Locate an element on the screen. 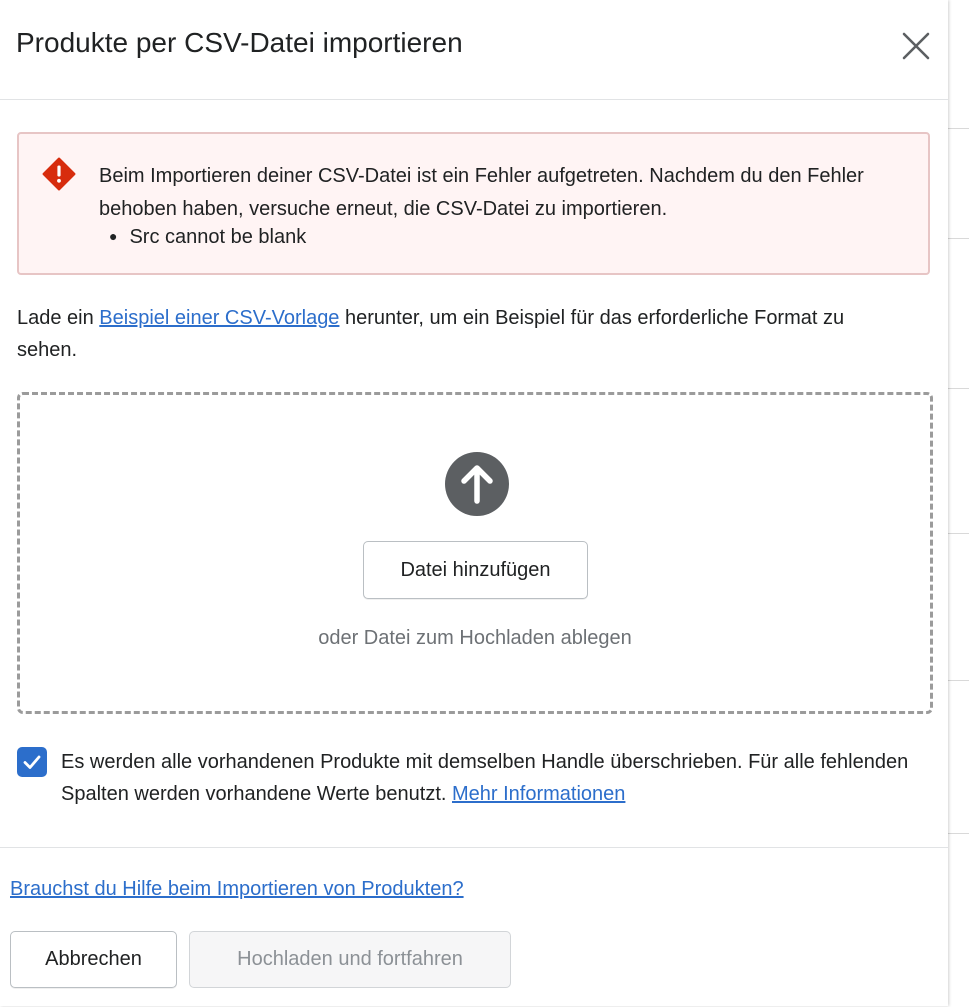  error-list: Src cannot be blank is located at coordinates (207, 237).